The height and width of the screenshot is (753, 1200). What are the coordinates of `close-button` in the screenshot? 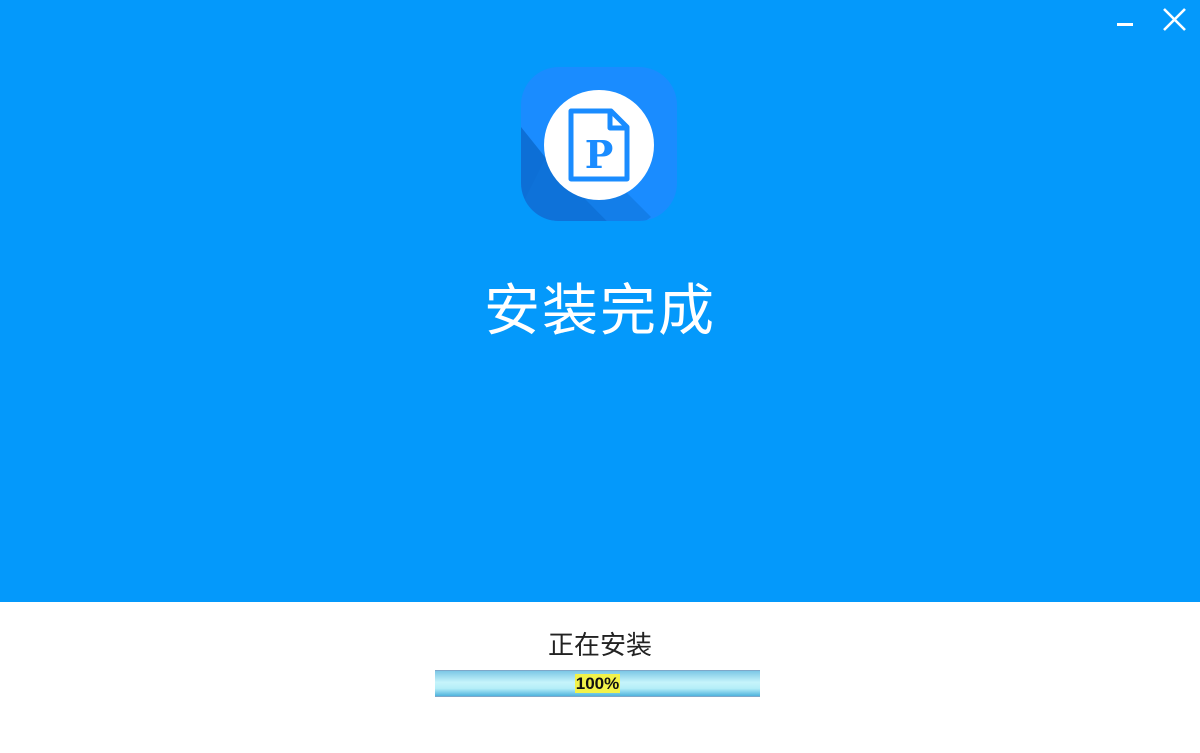 It's located at (1174, 22).